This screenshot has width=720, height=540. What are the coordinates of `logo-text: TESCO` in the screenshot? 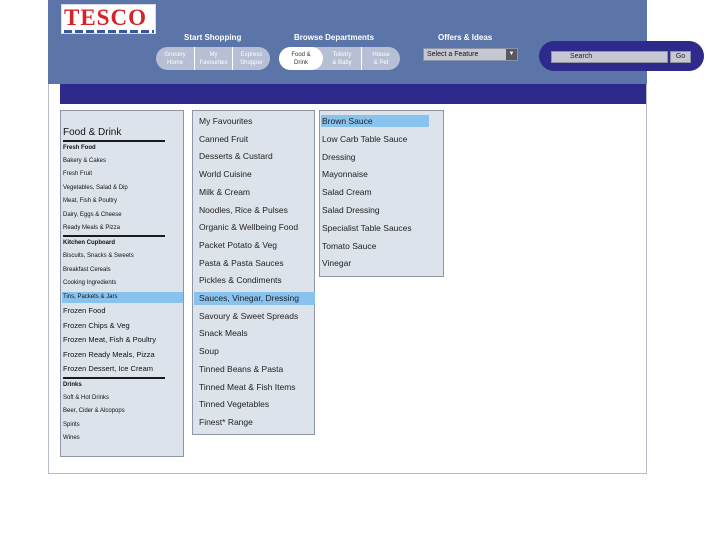 It's located at (105, 17).